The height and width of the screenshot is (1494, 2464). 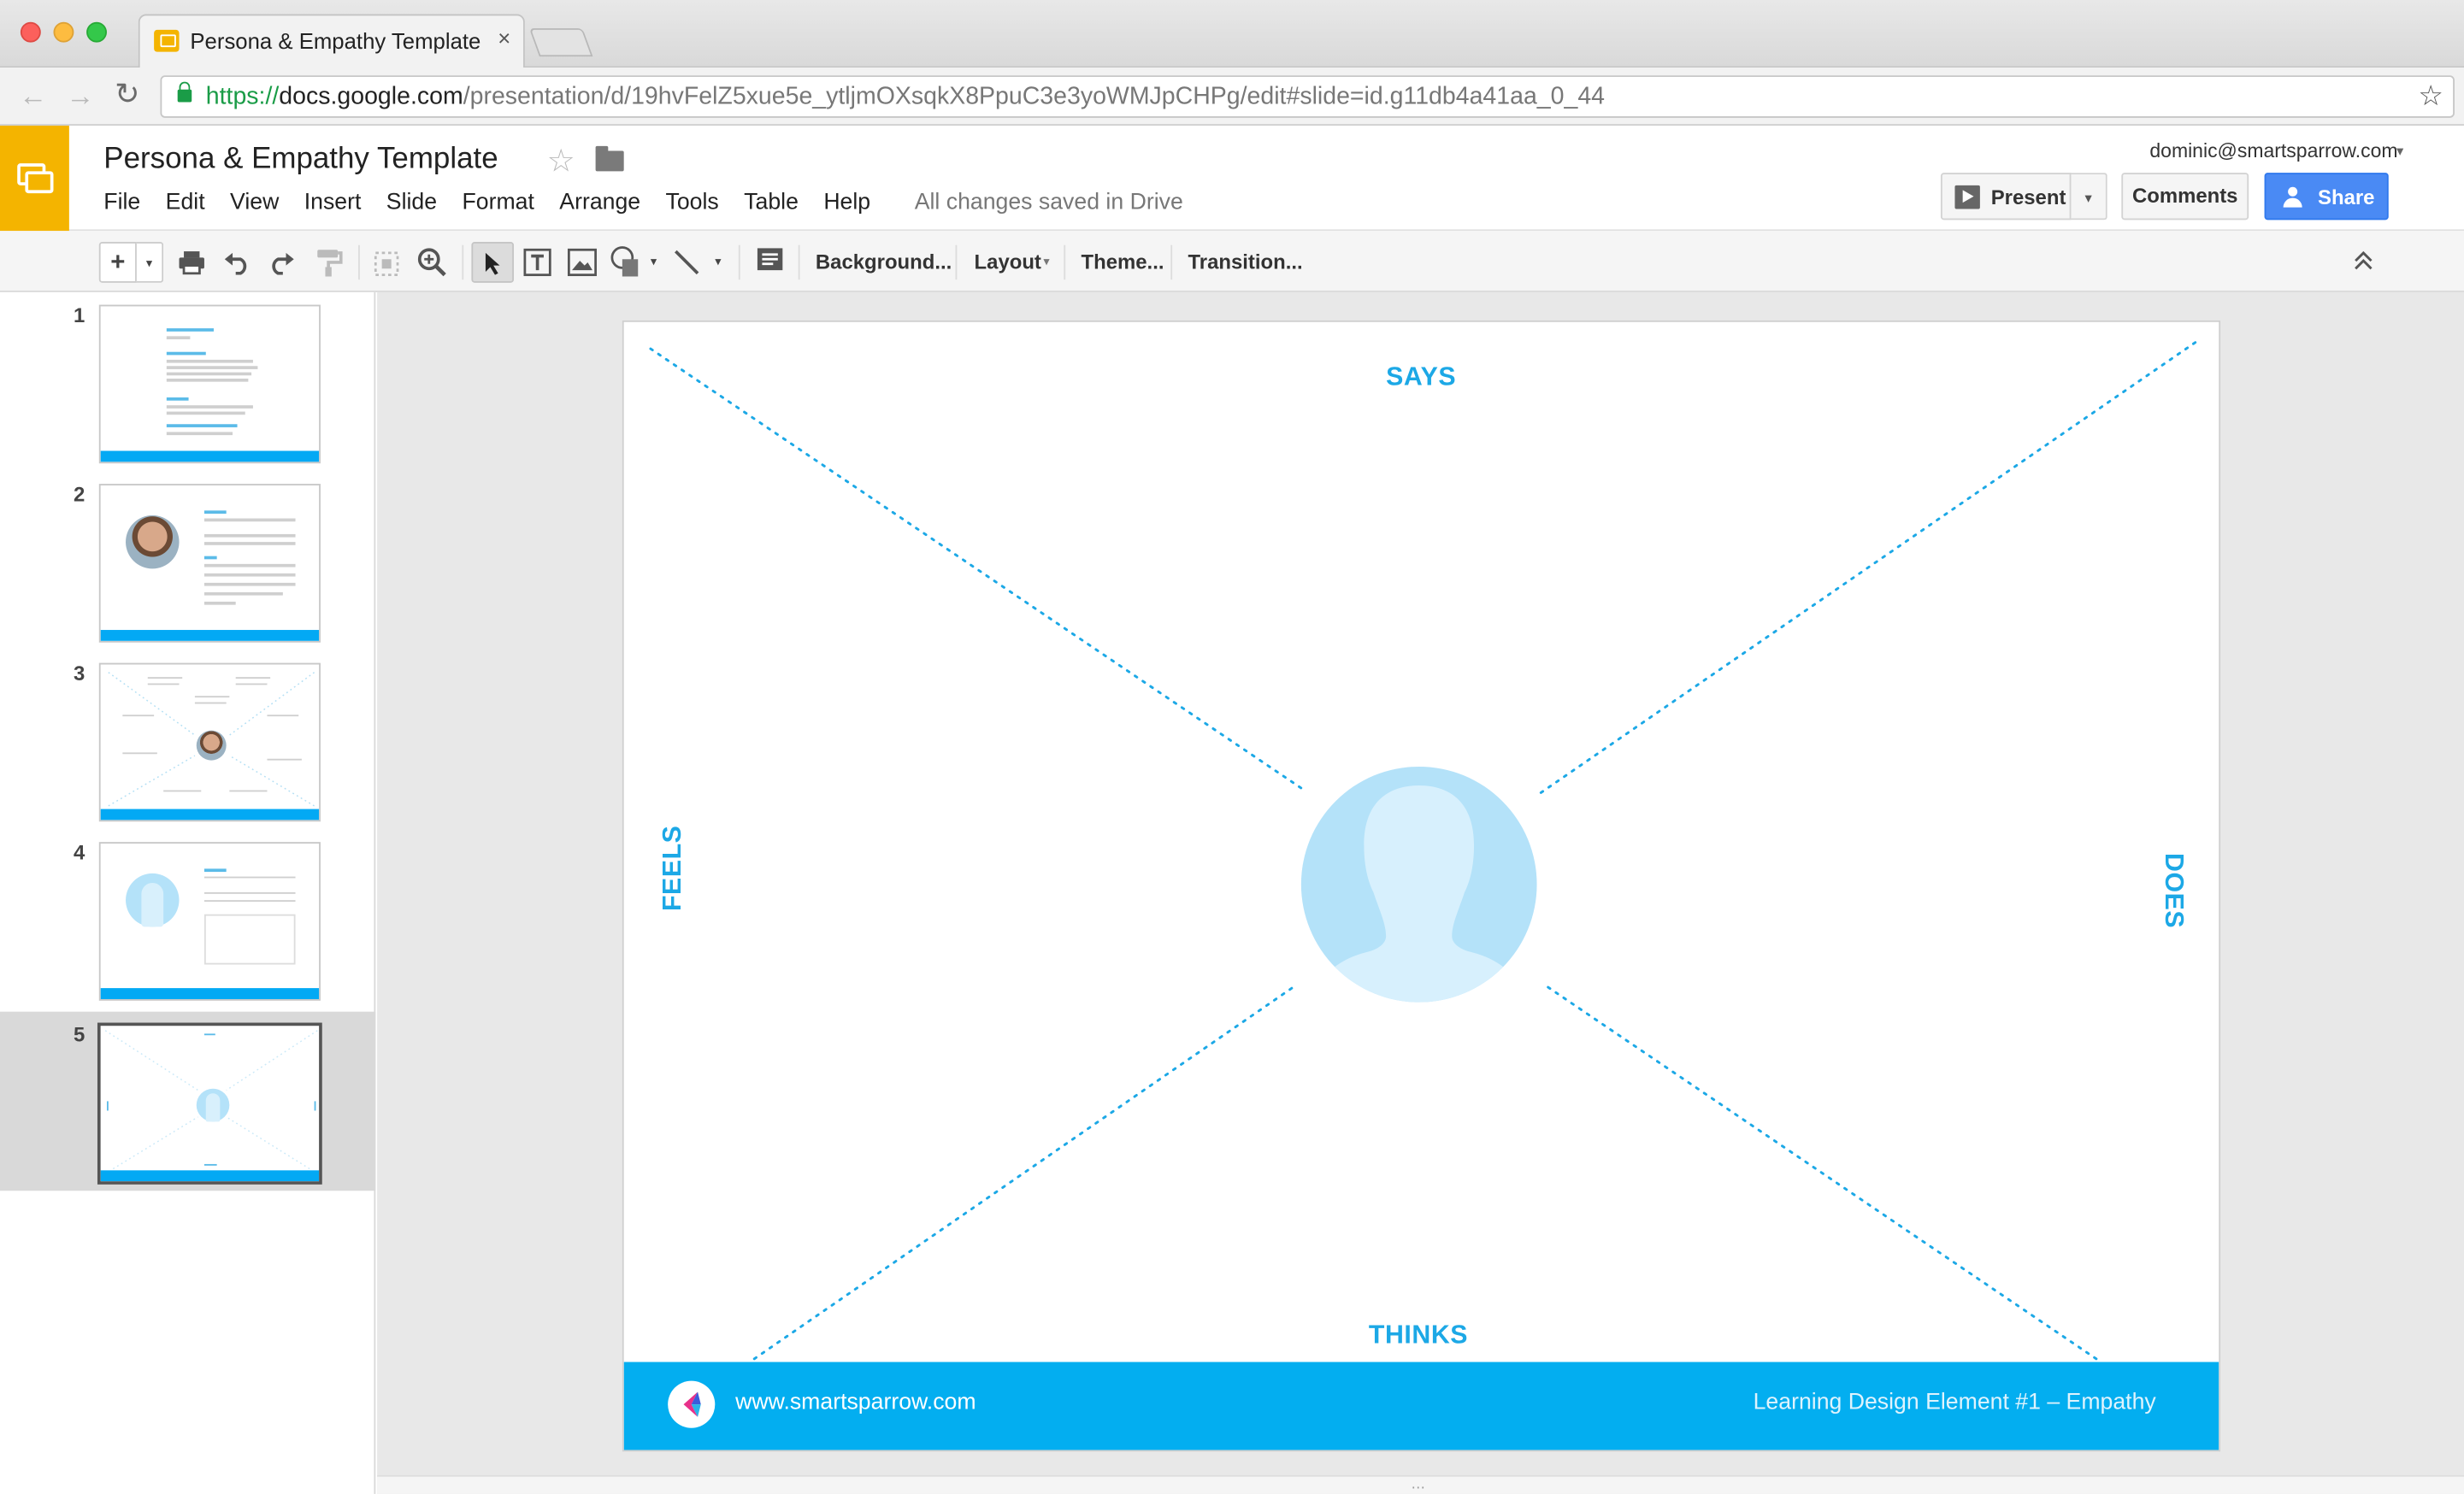 What do you see at coordinates (127, 95) in the screenshot?
I see `reload-icon: ↻` at bounding box center [127, 95].